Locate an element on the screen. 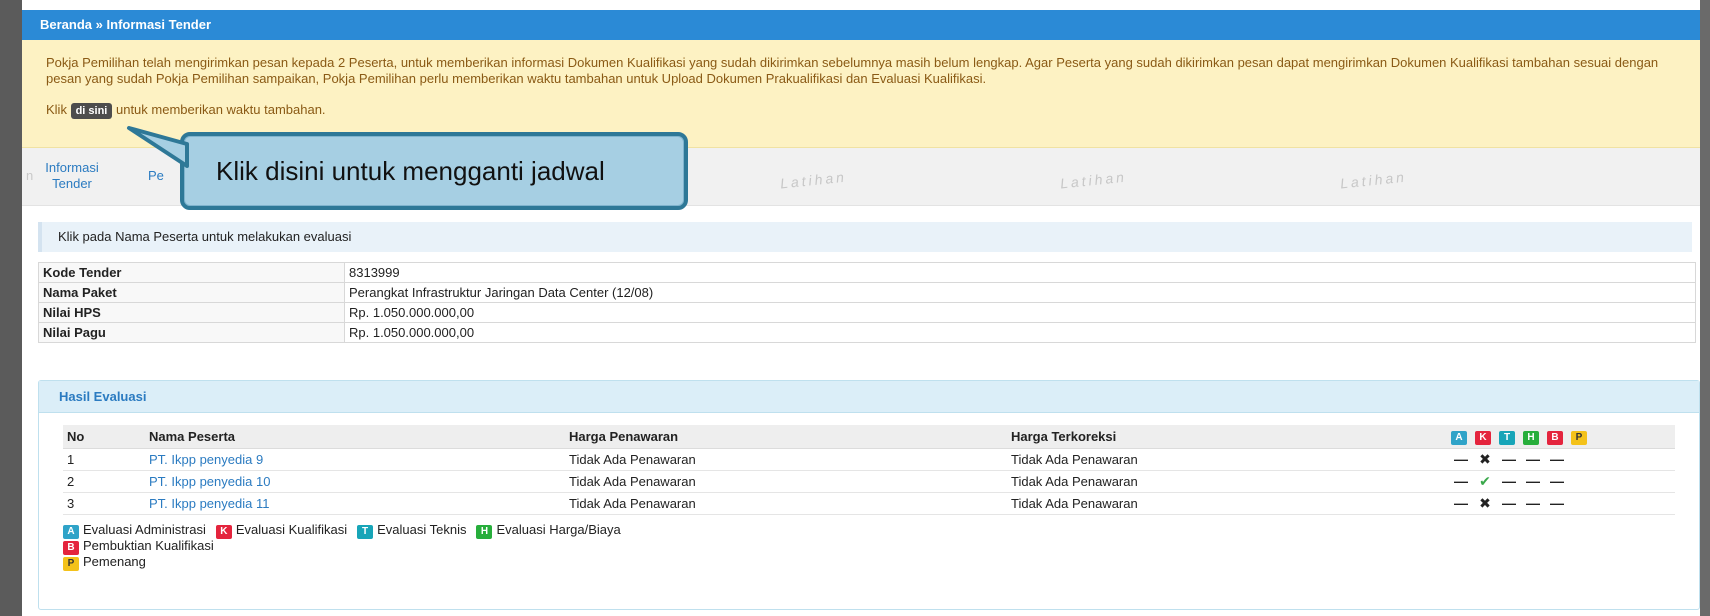 The width and height of the screenshot is (1710, 616). cell-status: — ✖ — — — is located at coordinates (1561, 459).